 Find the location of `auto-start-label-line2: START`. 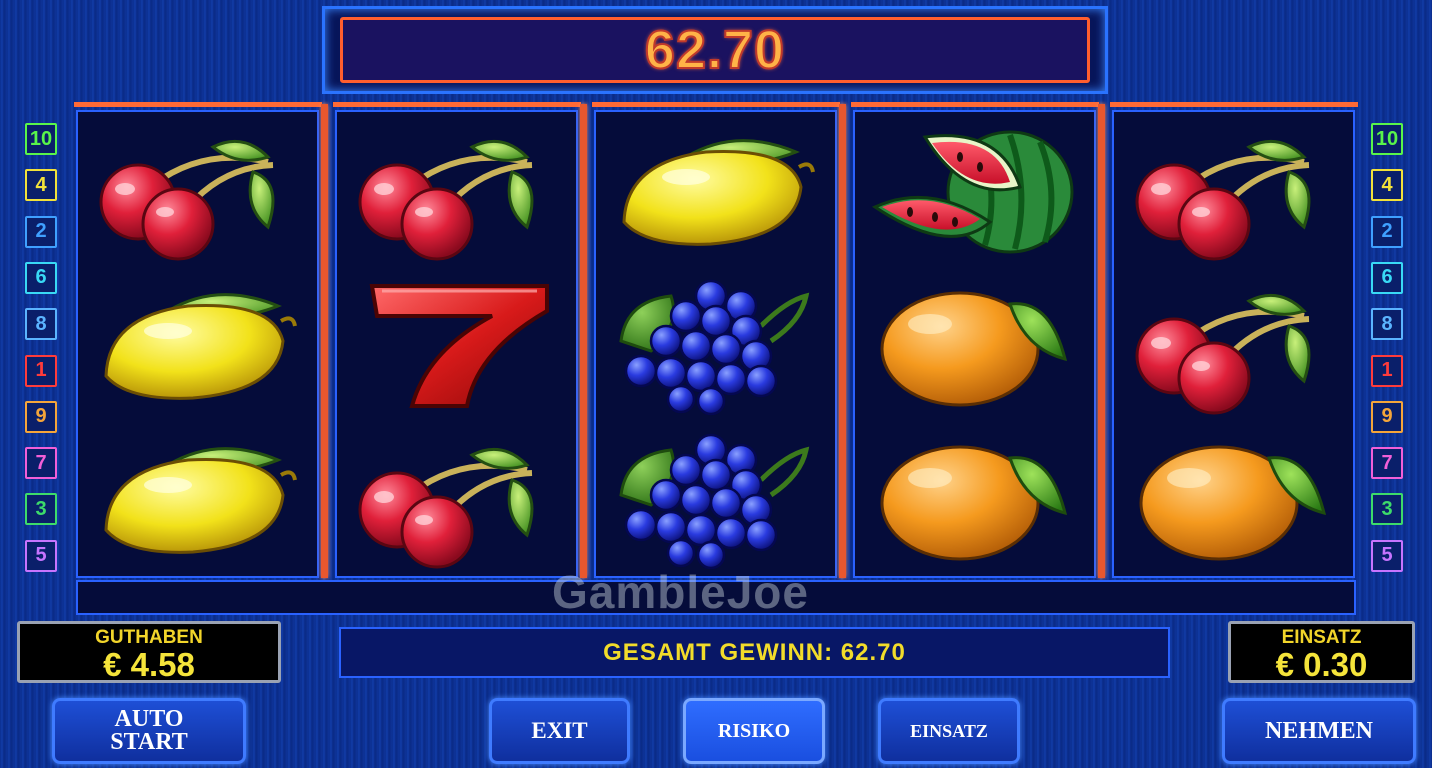

auto-start-label-line2: START is located at coordinates (149, 742).